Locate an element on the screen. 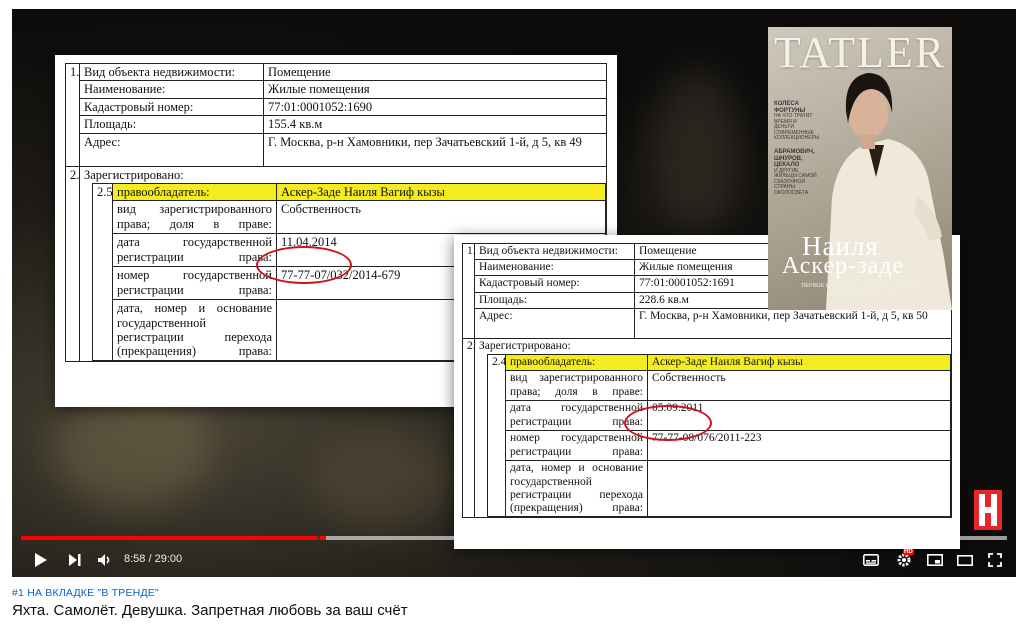 The image size is (1024, 626). play-icon is located at coordinates (41, 560).